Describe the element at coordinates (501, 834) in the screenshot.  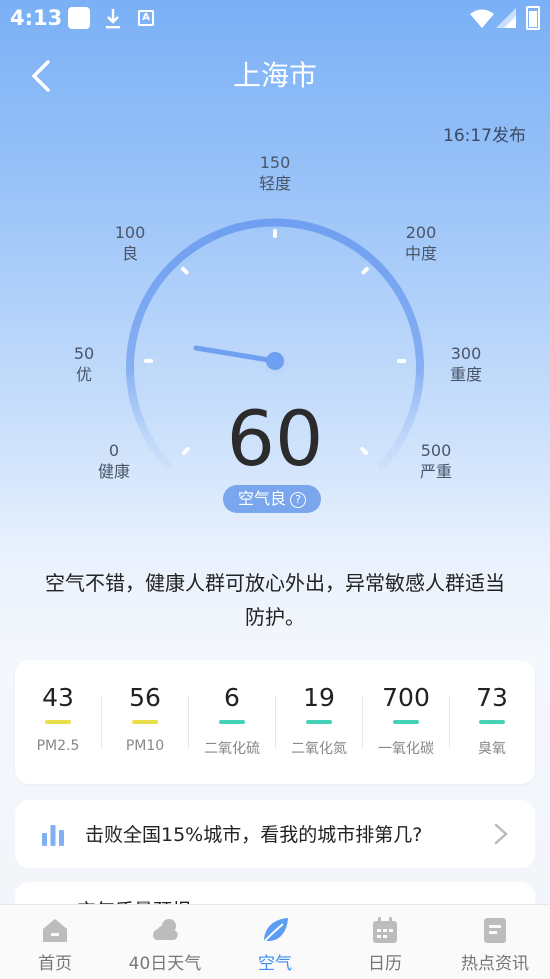
I see `chevron-right-icon` at that location.